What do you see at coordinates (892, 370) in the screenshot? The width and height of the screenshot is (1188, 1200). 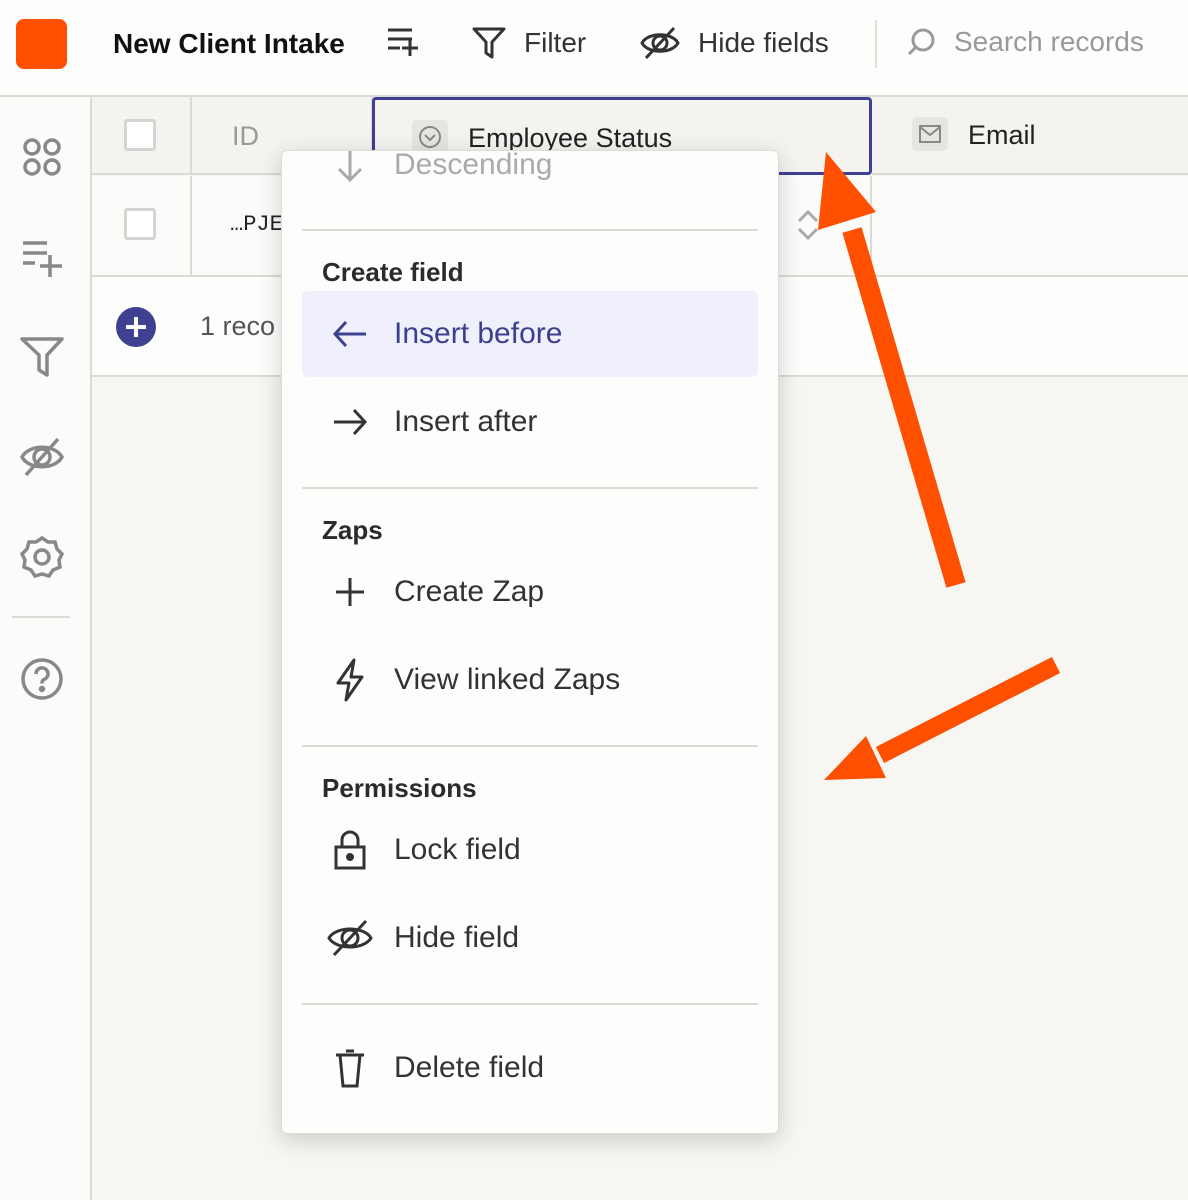 I see `annotation-arrow-up` at bounding box center [892, 370].